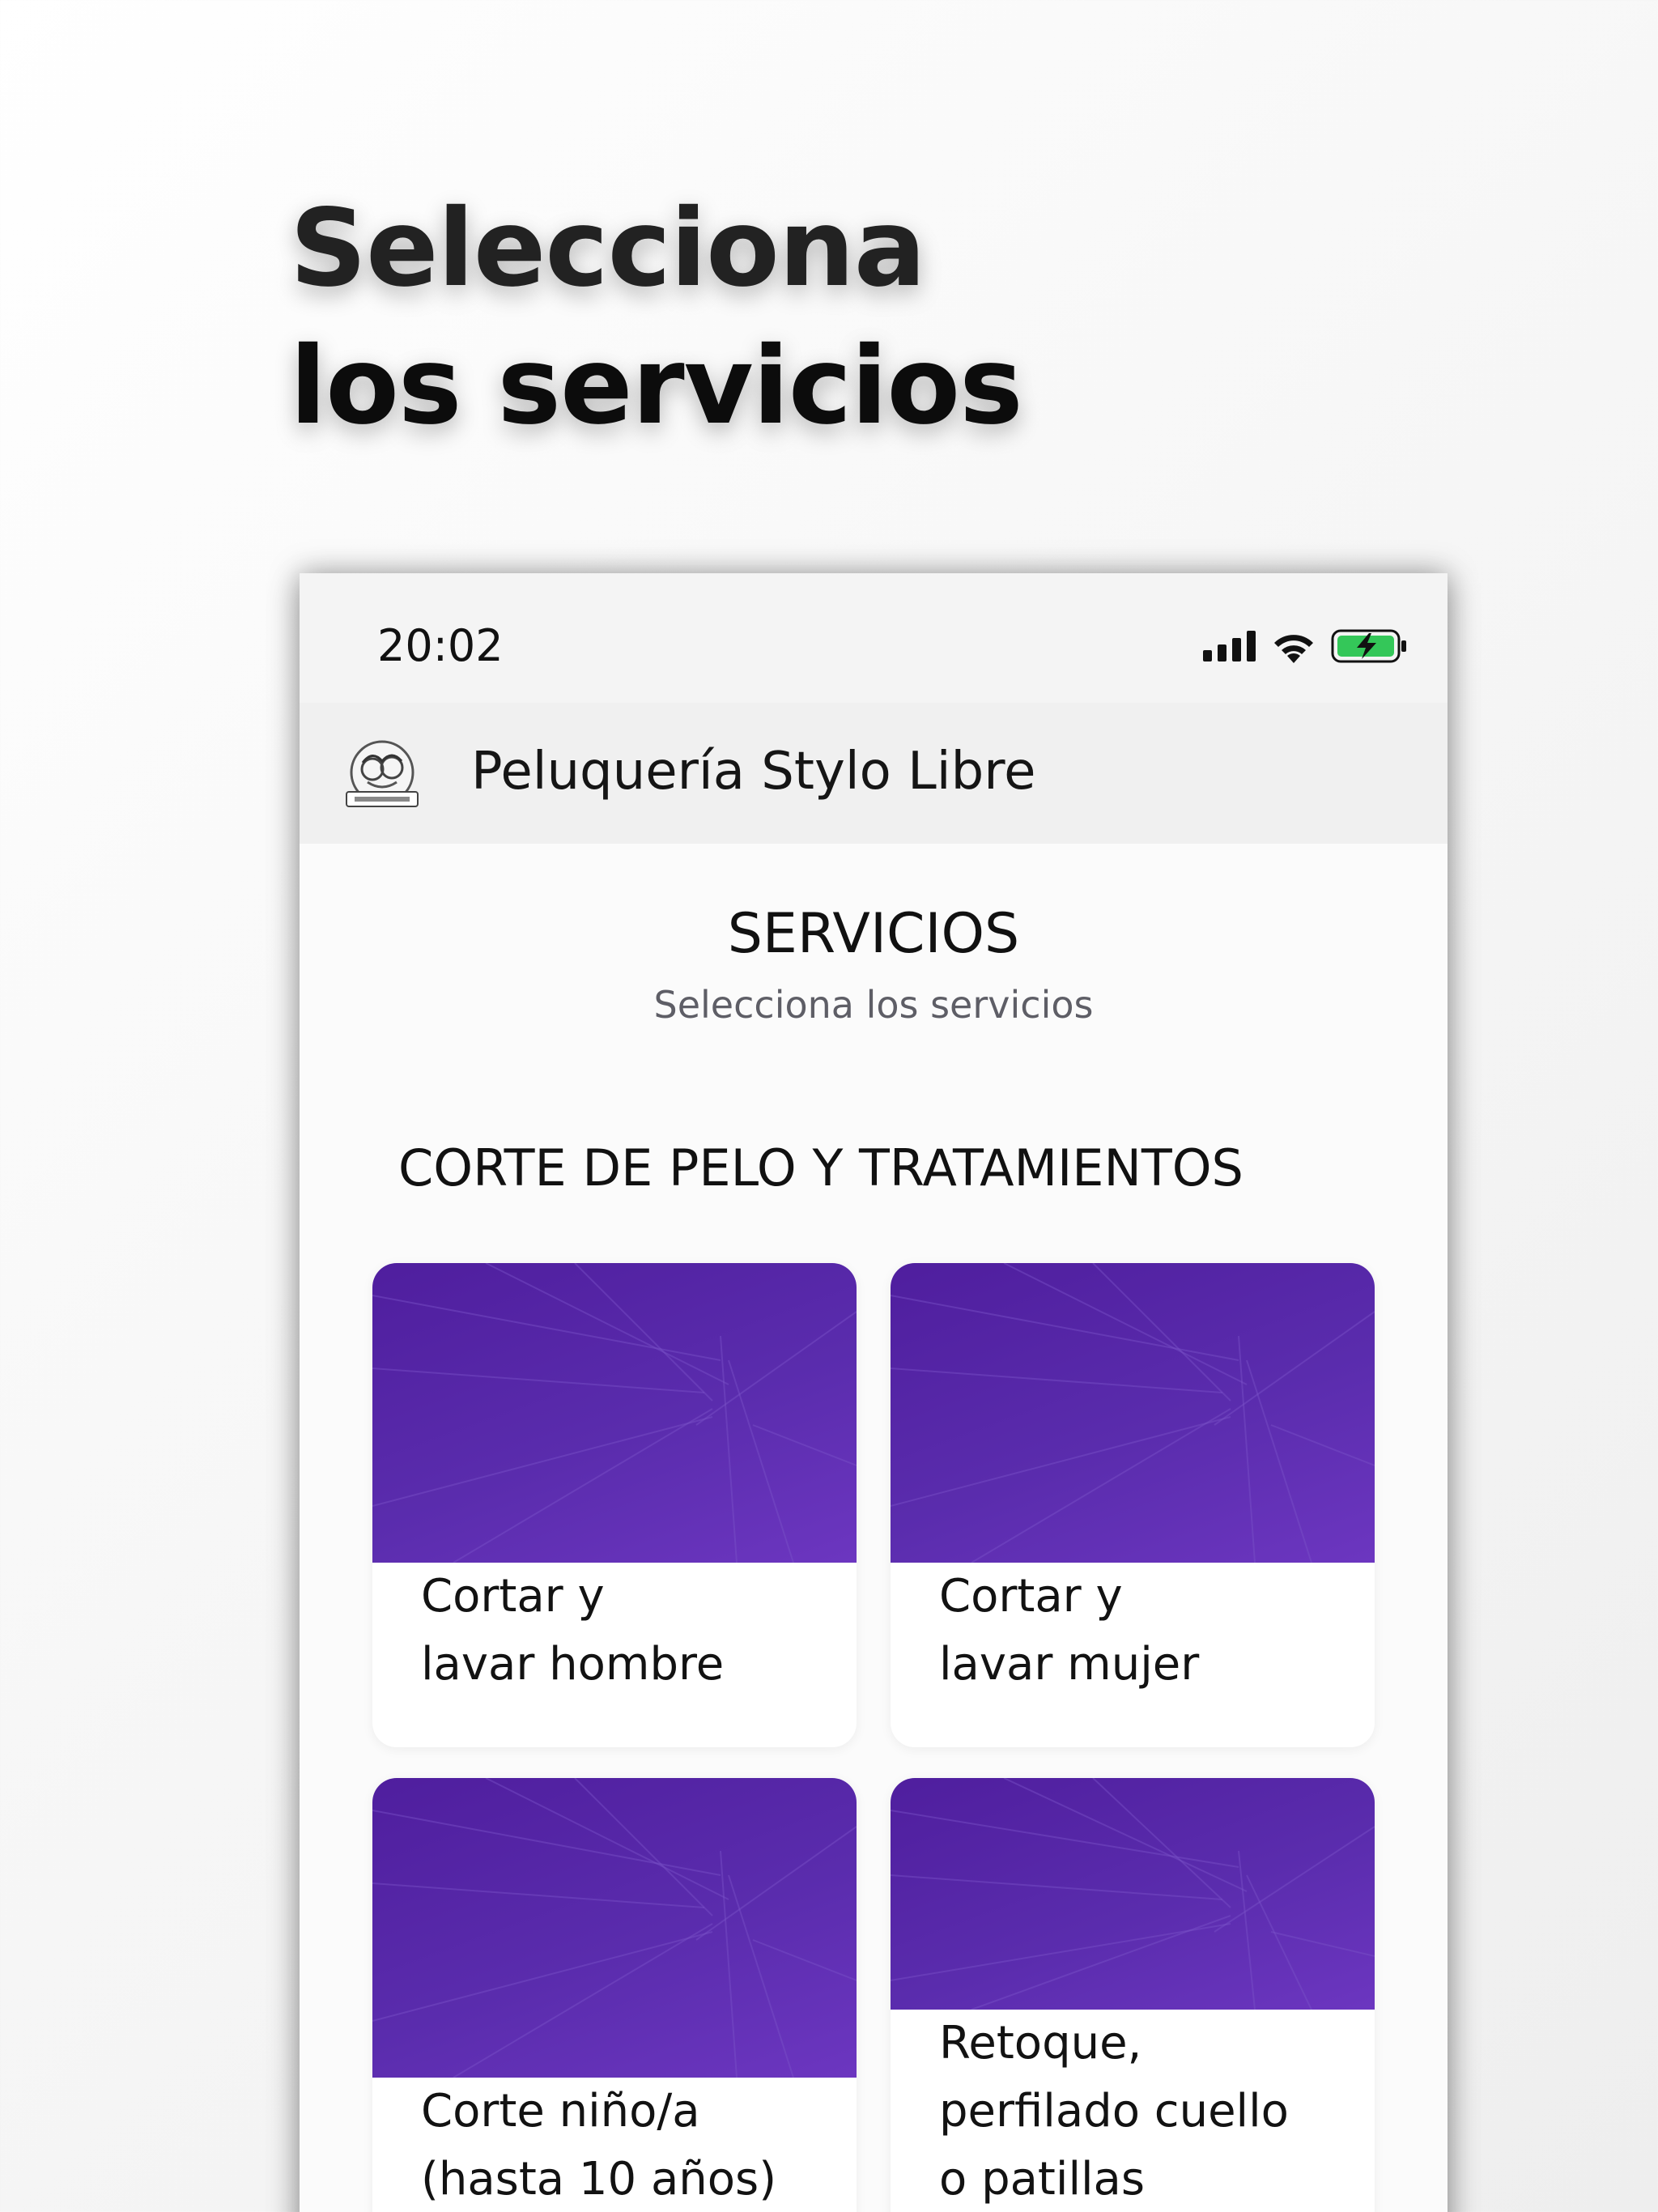 This screenshot has height=2212, width=1658. I want to click on service-label-line: lavar hombre, so click(573, 1664).